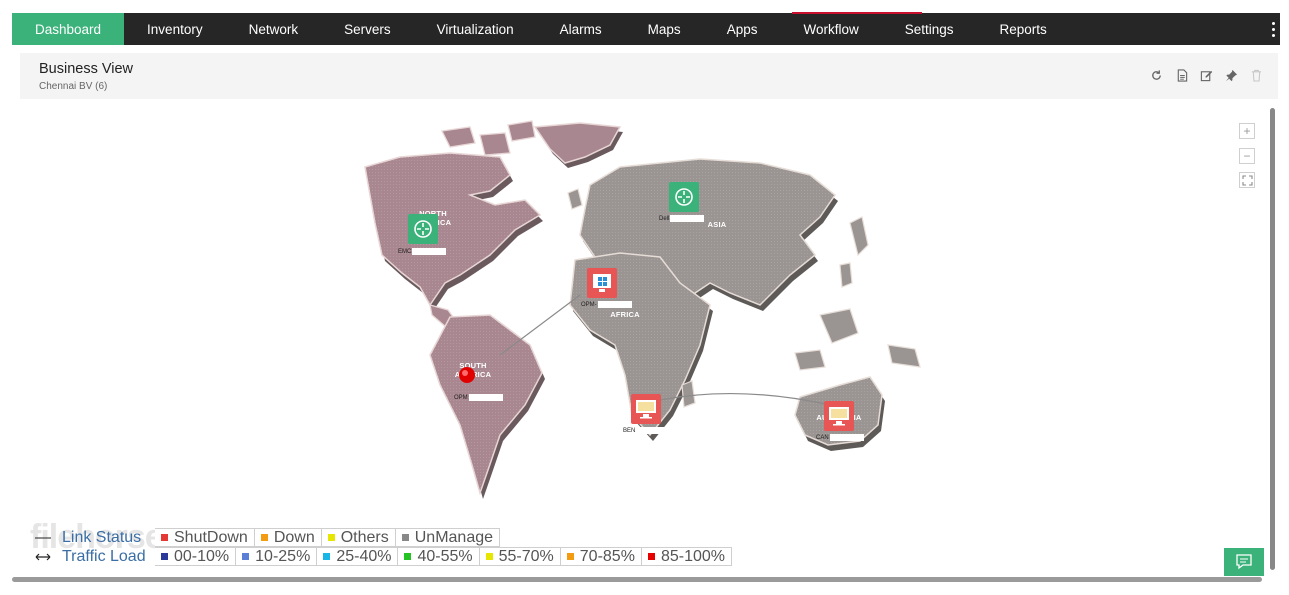  Describe the element at coordinates (830, 29) in the screenshot. I see `nav-workflow: Workflow` at that location.